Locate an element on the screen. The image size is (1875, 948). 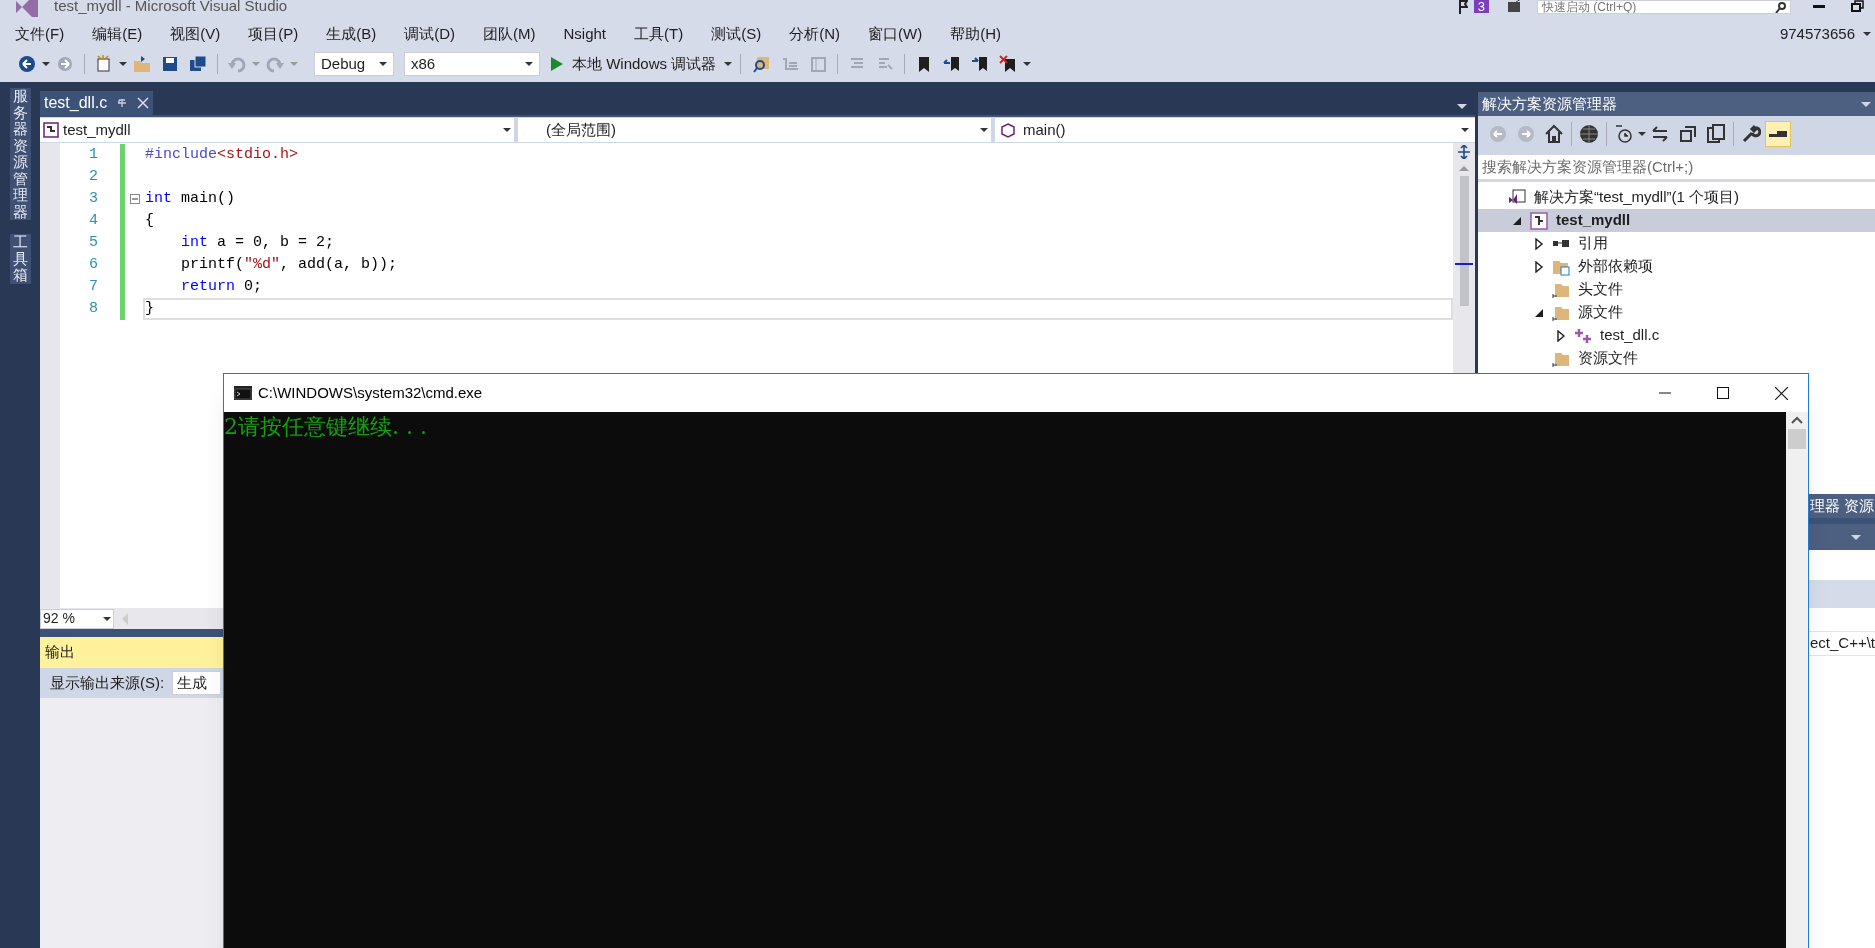
line-number: 7 is located at coordinates (93, 286).